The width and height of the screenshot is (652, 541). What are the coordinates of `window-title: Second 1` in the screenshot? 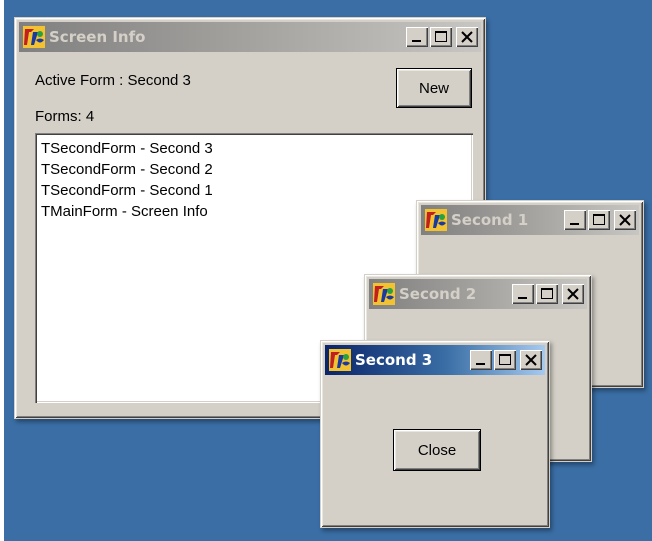 It's located at (490, 220).